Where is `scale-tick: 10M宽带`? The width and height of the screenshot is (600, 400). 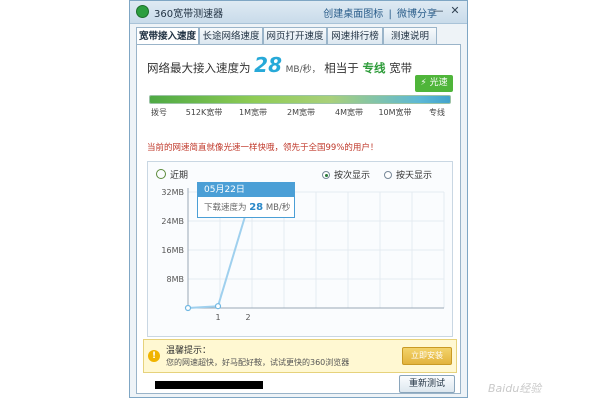 scale-tick: 10M宽带 is located at coordinates (395, 112).